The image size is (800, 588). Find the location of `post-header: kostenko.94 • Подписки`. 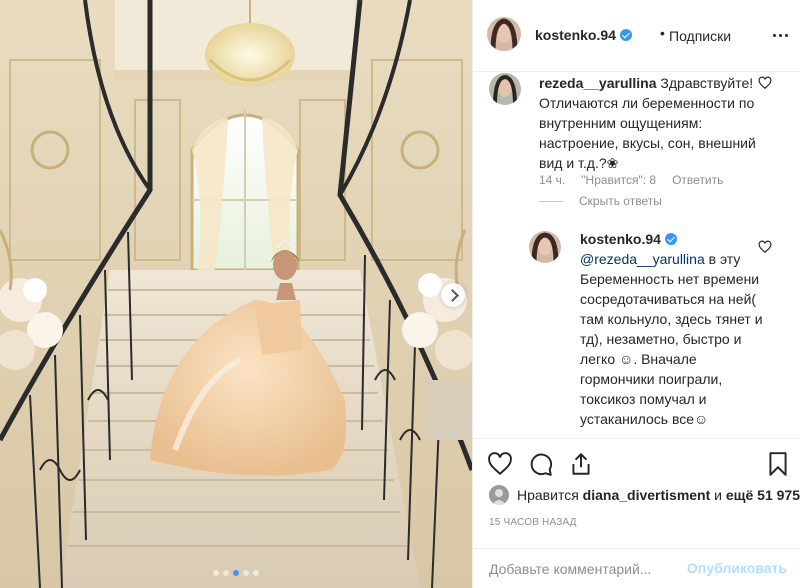

post-header: kostenko.94 • Подписки is located at coordinates (636, 36).